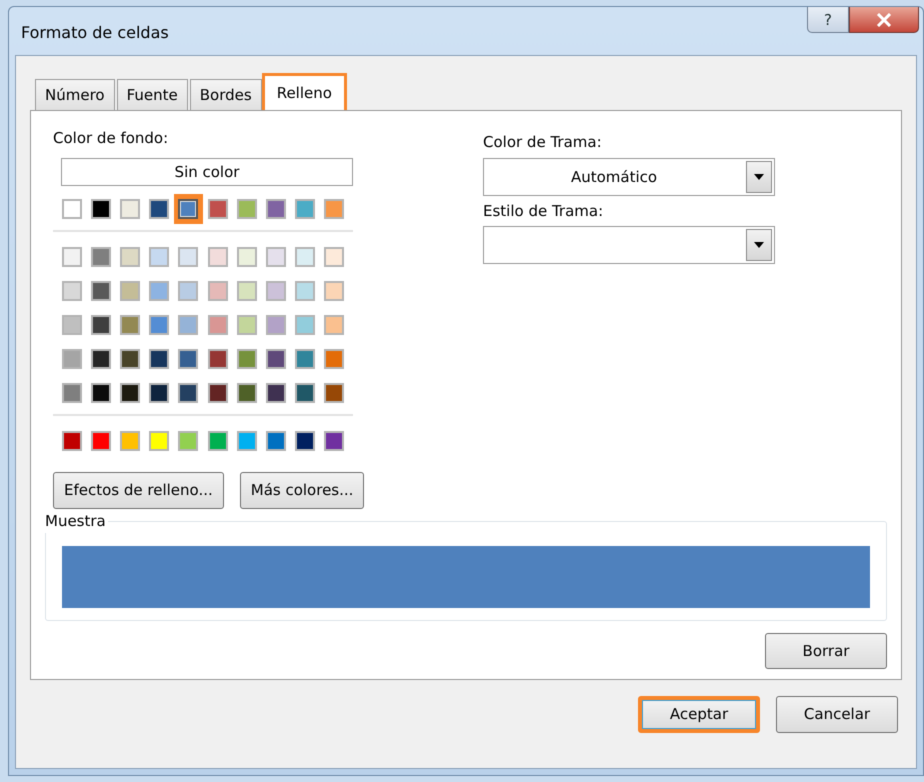 The height and width of the screenshot is (782, 924). I want to click on pattern-style-label: Estilo de Trama:, so click(543, 211).